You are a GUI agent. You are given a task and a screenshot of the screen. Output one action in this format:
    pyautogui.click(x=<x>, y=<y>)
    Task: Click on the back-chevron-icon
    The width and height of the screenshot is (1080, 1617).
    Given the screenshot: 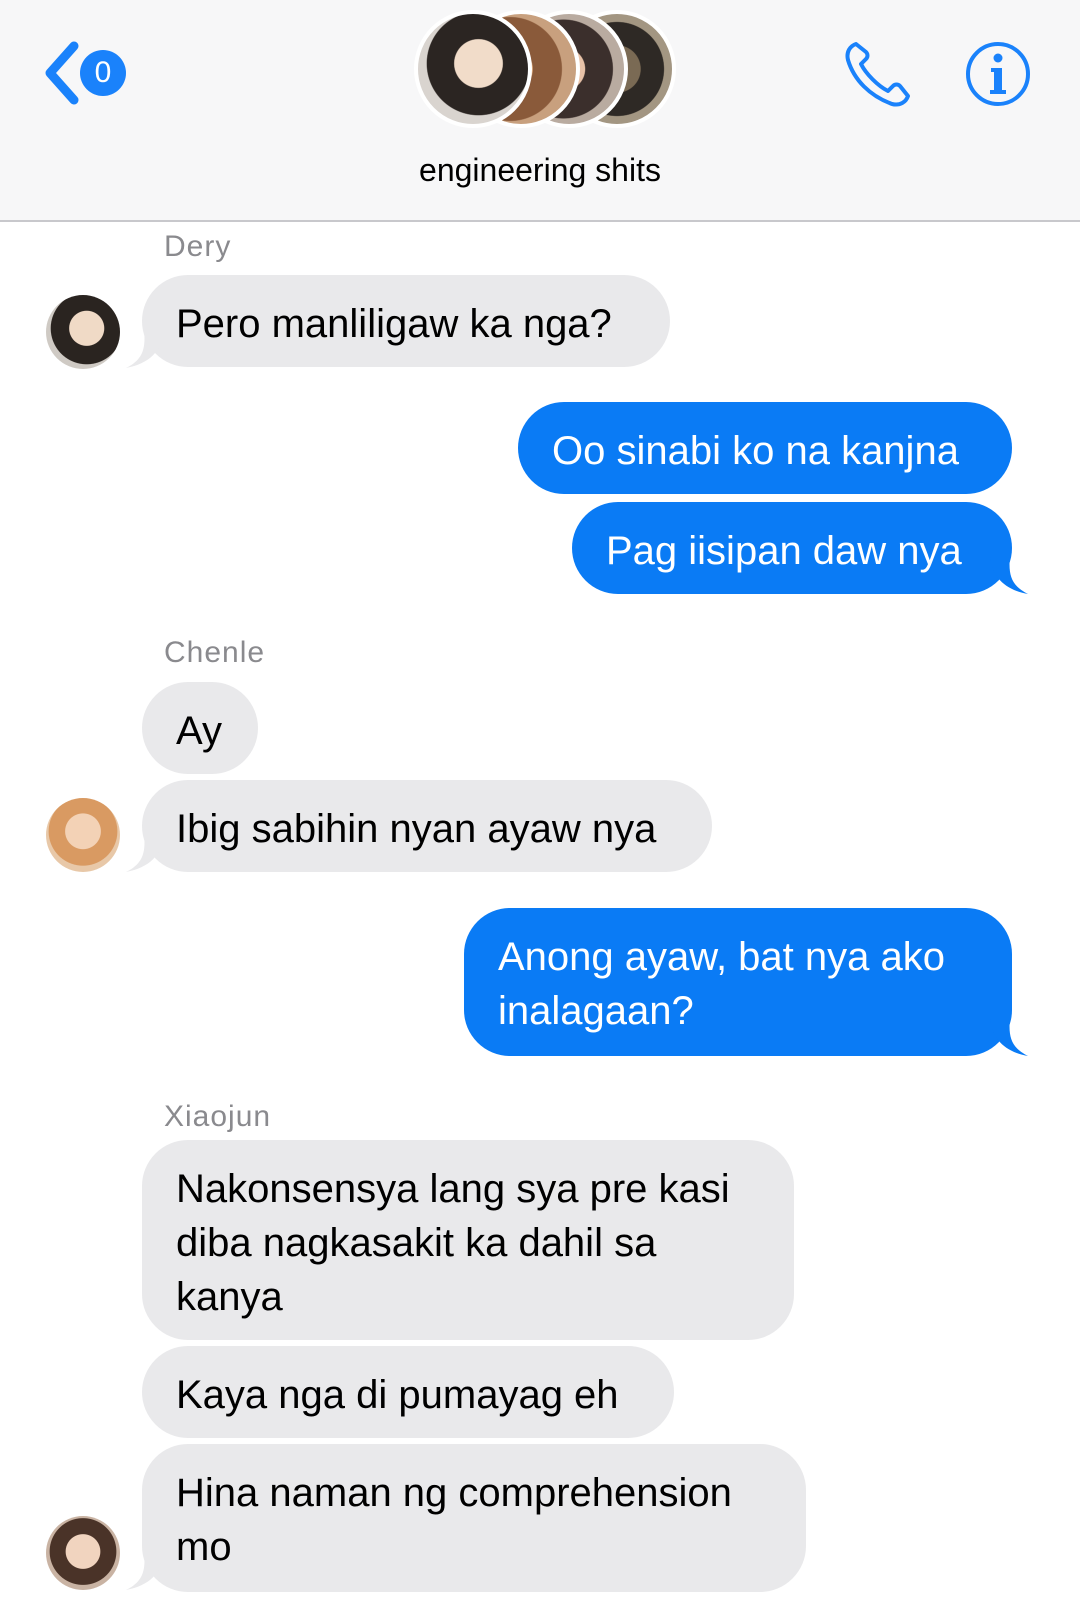 What is the action you would take?
    pyautogui.click(x=62, y=73)
    